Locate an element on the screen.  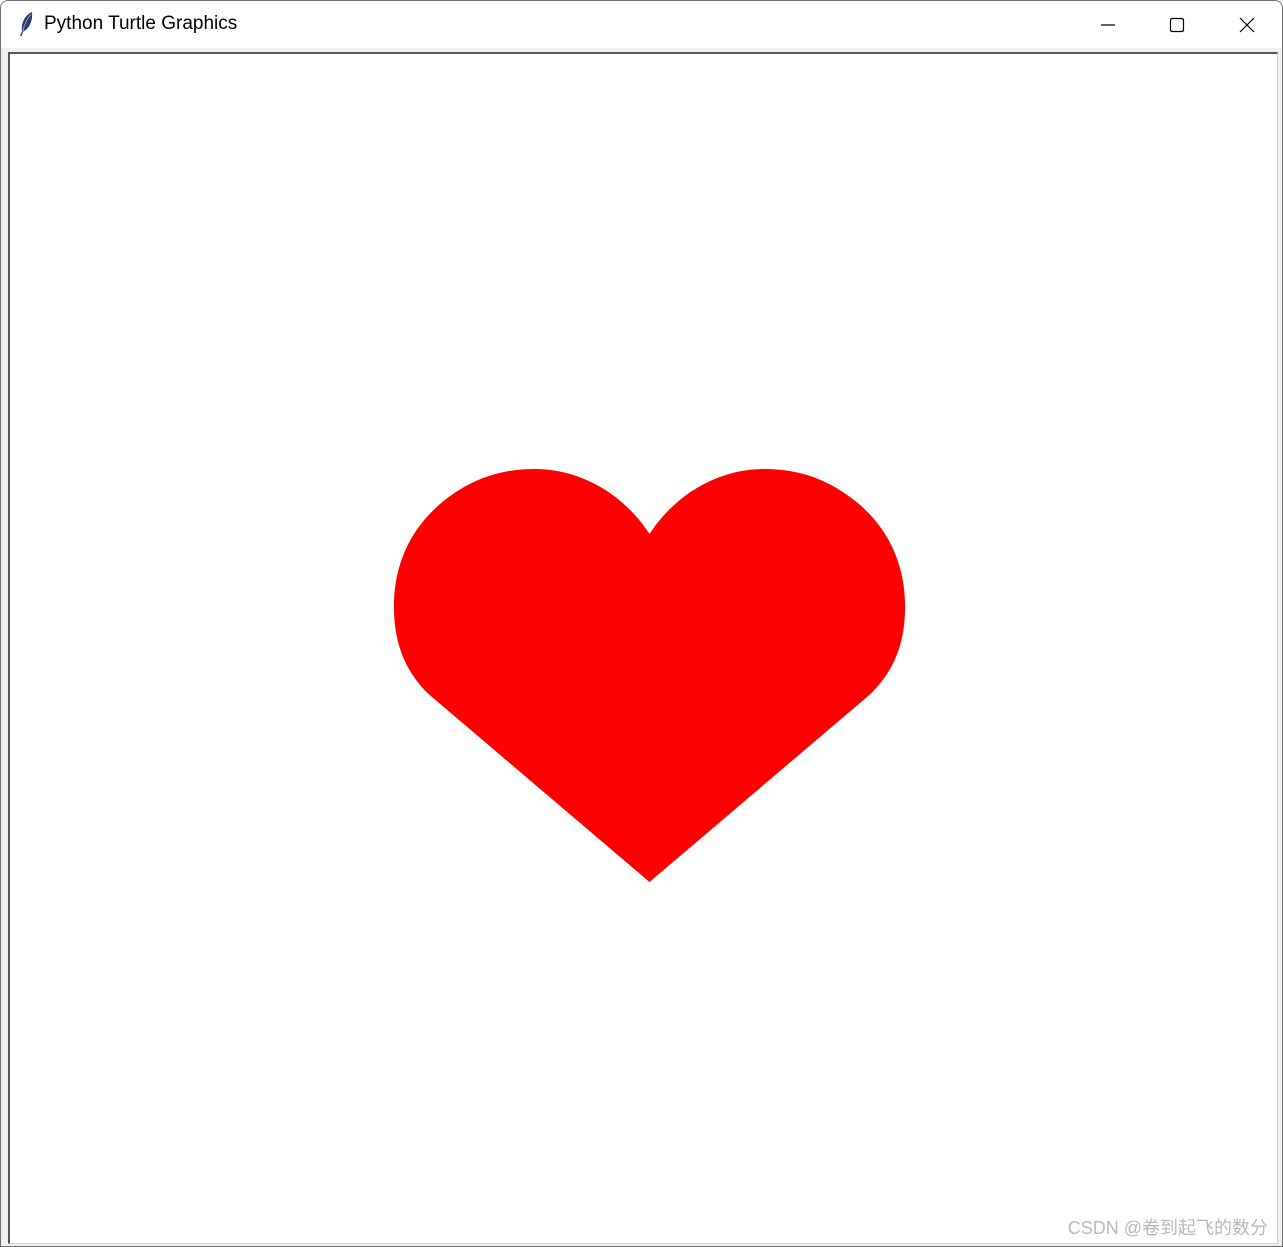
close-button is located at coordinates (1247, 24).